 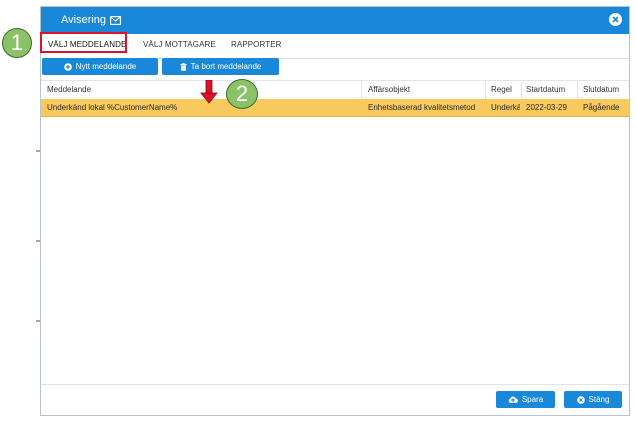 What do you see at coordinates (209, 92) in the screenshot?
I see `arrow-down-icon` at bounding box center [209, 92].